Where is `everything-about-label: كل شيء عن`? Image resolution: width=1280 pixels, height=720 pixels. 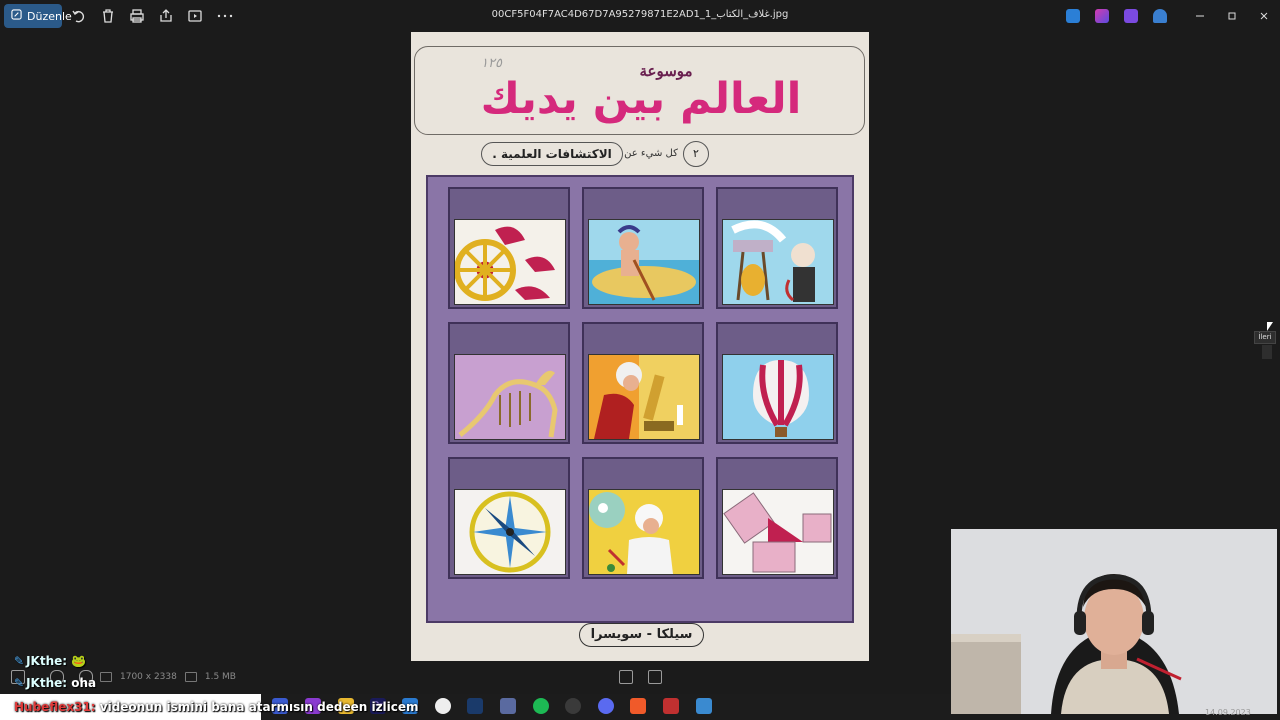
everything-about-label: كل شيء عن is located at coordinates (651, 153).